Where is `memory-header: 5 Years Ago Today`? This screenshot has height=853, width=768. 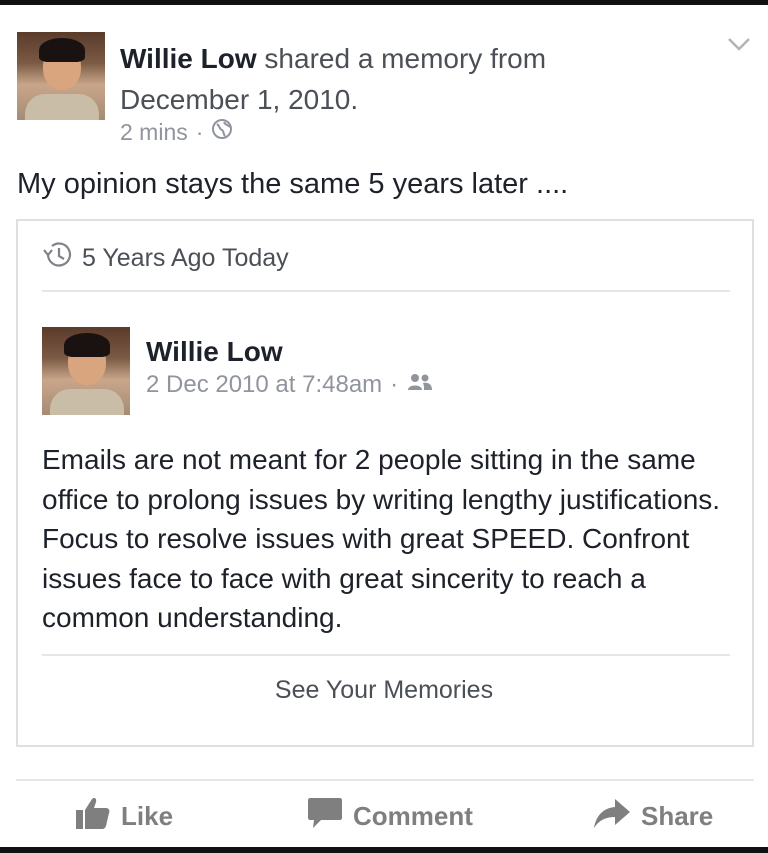
memory-header: 5 Years Ago Today is located at coordinates (164, 258).